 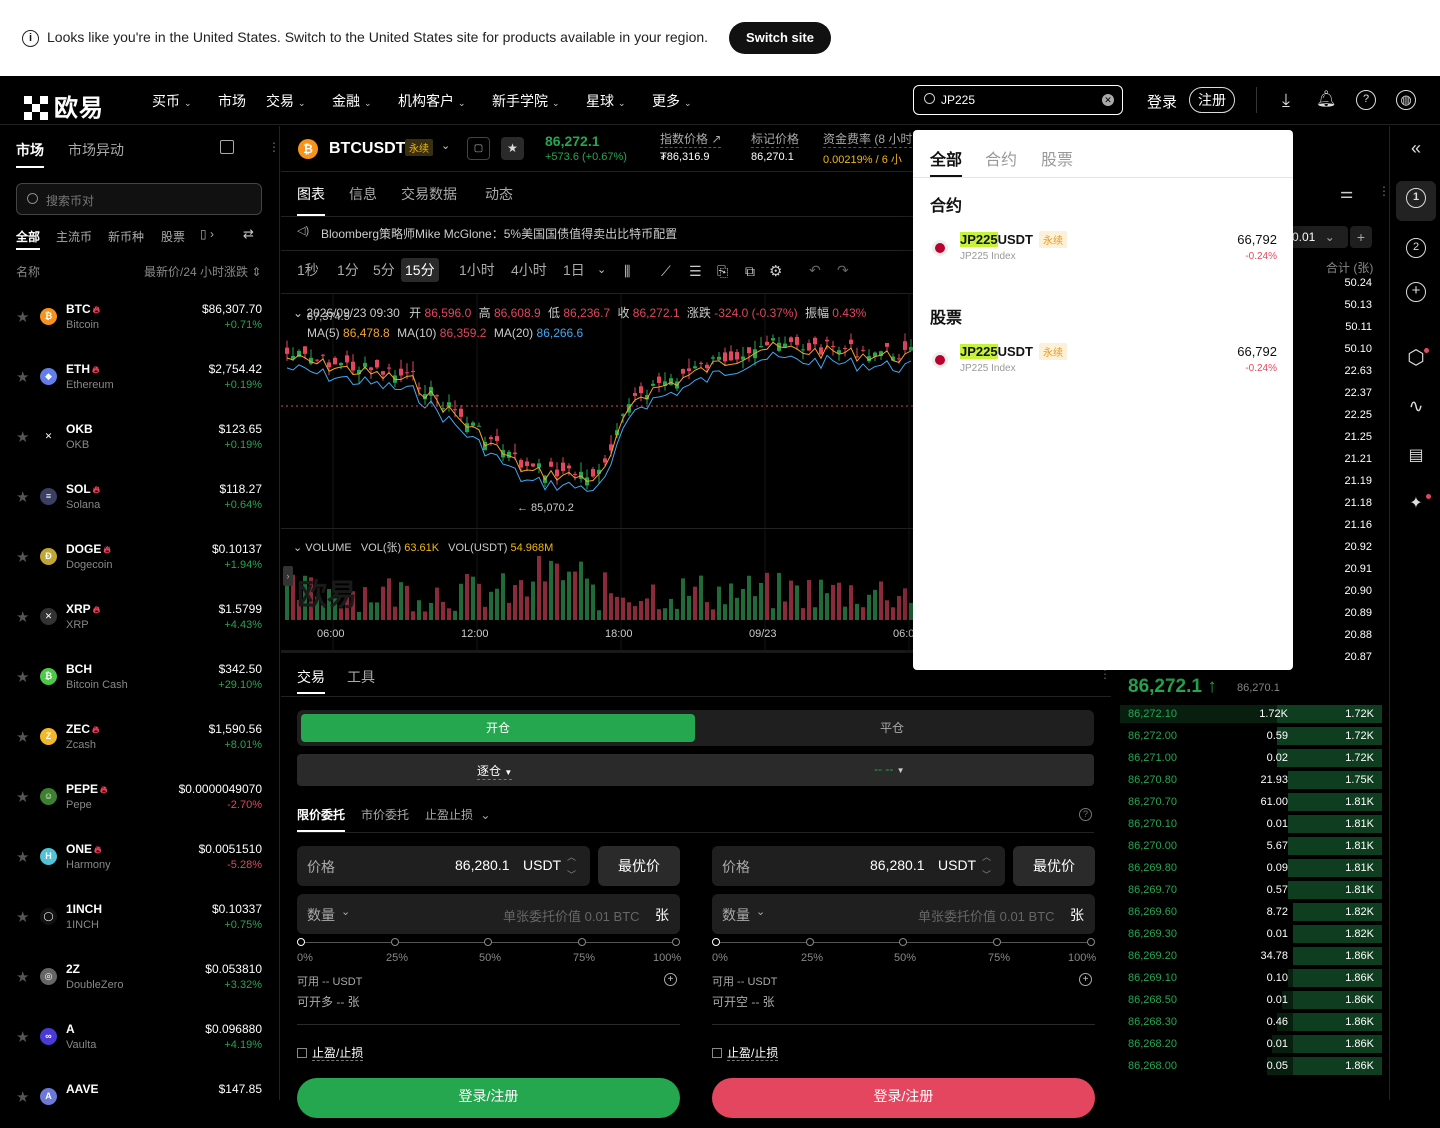 I want to click on dropdown-tab-contract: 合约, so click(x=1001, y=158).